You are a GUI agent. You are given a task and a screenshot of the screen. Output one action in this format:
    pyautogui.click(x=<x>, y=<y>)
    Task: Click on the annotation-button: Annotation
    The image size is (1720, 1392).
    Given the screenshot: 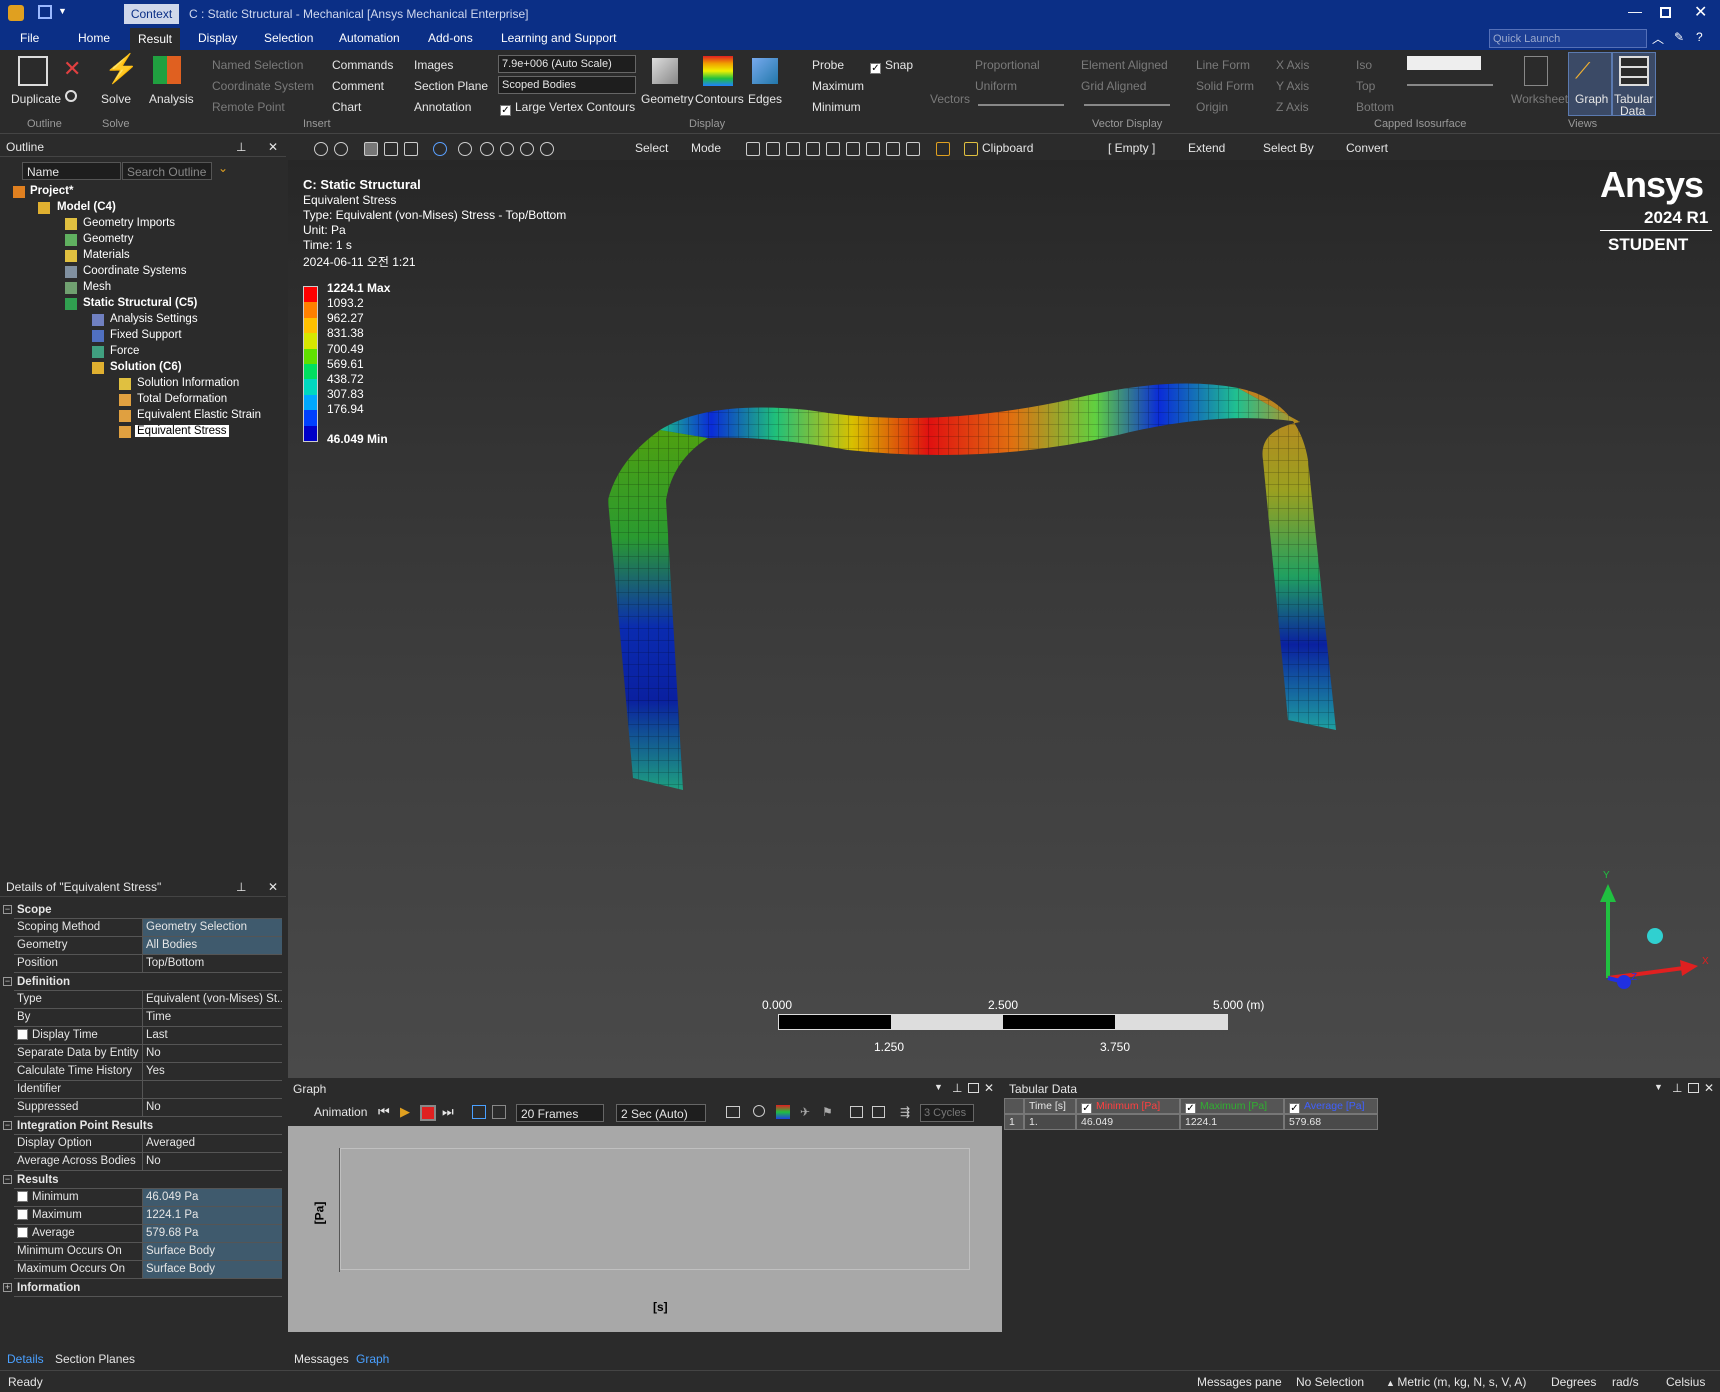 What is the action you would take?
    pyautogui.click(x=442, y=107)
    